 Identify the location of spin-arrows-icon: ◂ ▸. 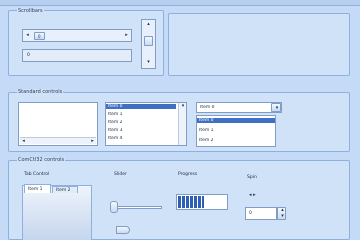
(252, 195).